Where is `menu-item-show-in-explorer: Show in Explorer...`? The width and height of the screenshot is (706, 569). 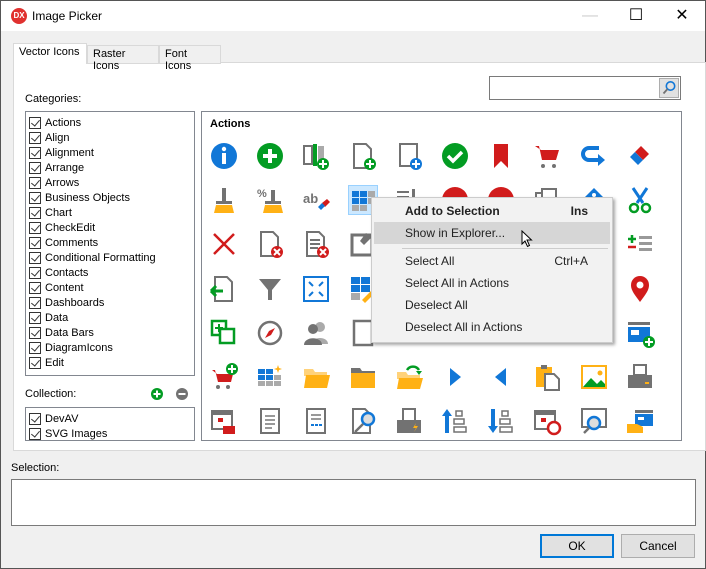
menu-item-show-in-explorer: Show in Explorer... is located at coordinates (492, 233).